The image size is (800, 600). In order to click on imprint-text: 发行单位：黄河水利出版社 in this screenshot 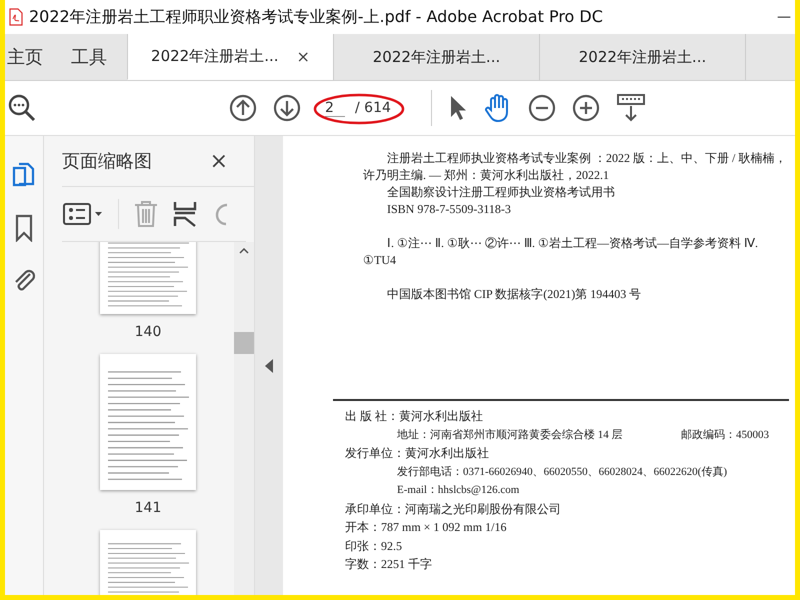, I will do `click(417, 453)`.